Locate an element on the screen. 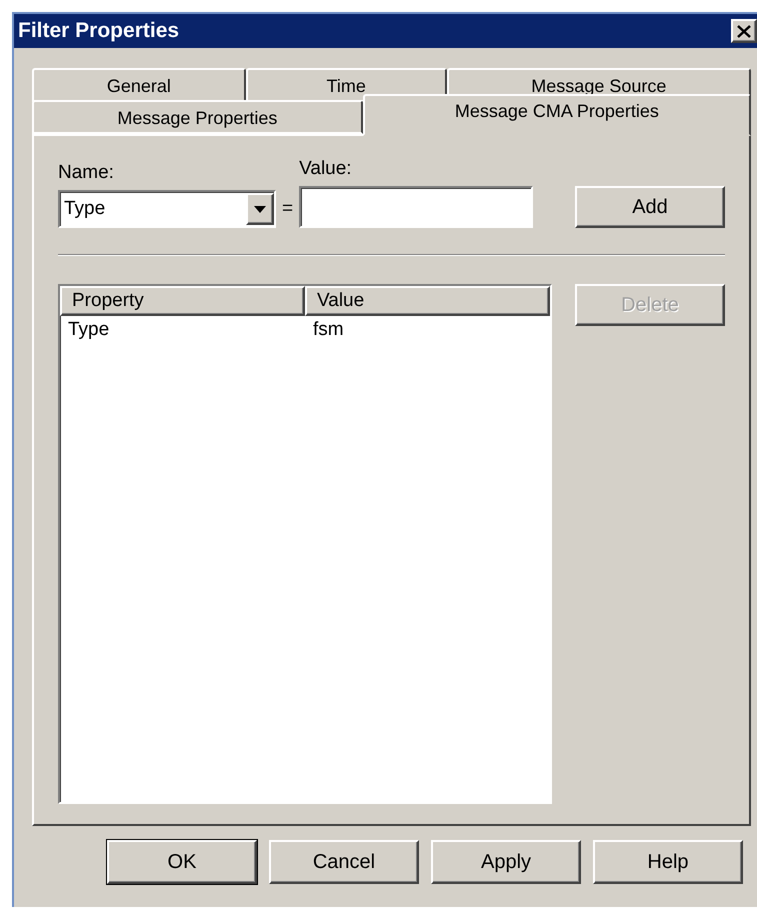 The image size is (757, 910). field-label: Value: is located at coordinates (326, 169).